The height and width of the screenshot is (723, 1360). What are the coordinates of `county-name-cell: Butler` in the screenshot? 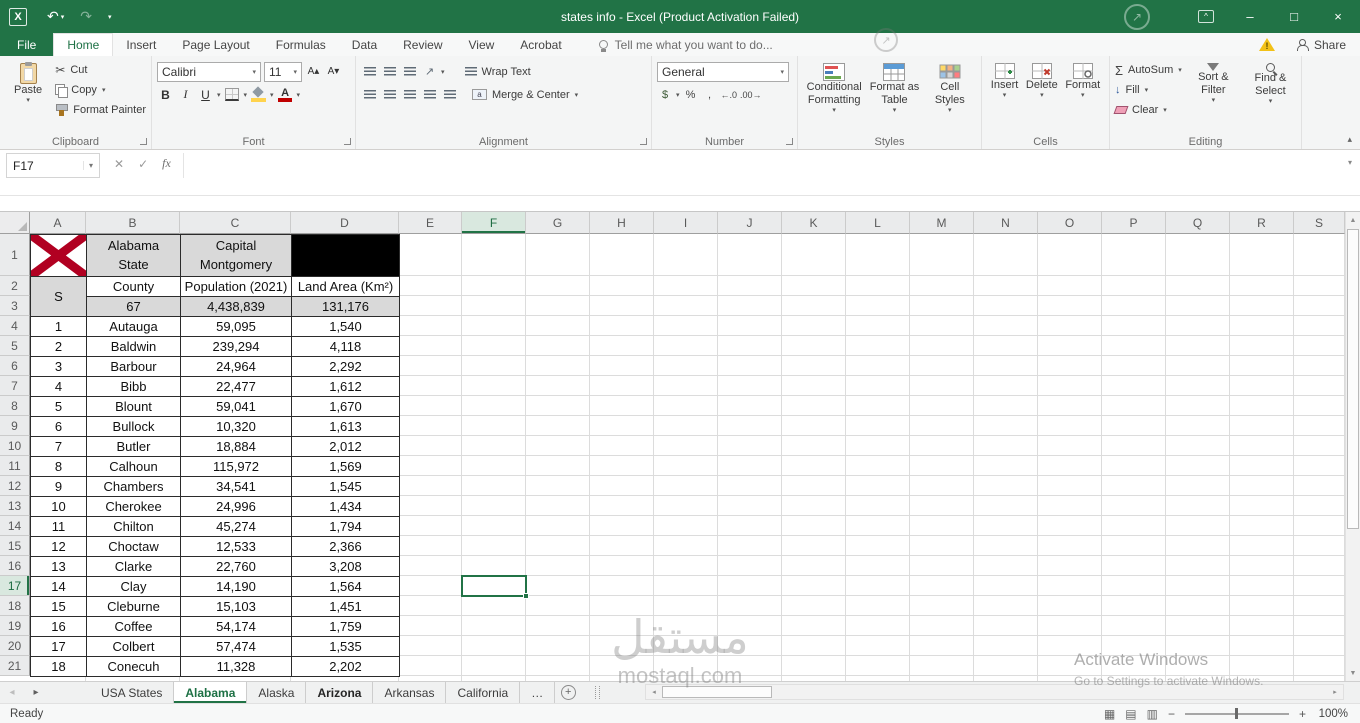 It's located at (134, 447).